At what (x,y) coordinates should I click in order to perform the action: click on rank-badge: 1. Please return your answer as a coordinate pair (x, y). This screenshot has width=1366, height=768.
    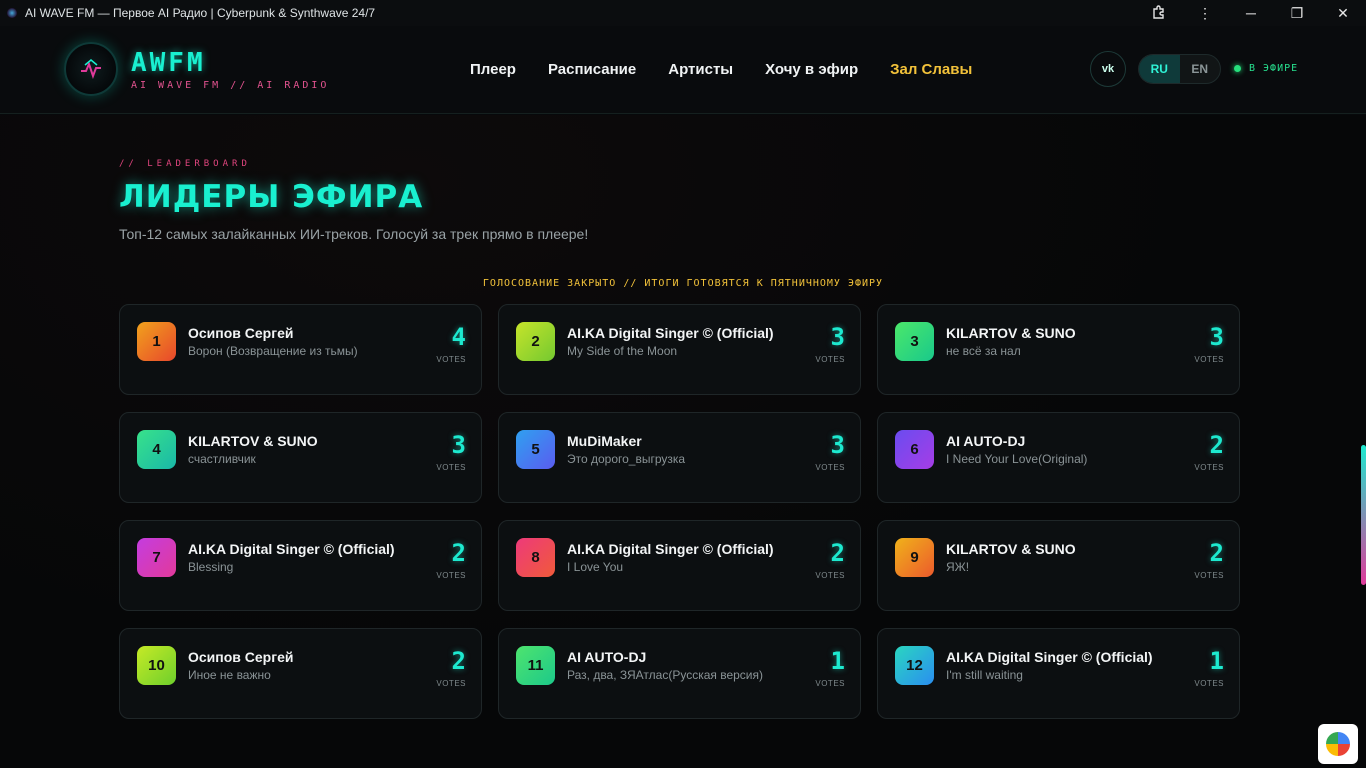
    Looking at the image, I should click on (156, 341).